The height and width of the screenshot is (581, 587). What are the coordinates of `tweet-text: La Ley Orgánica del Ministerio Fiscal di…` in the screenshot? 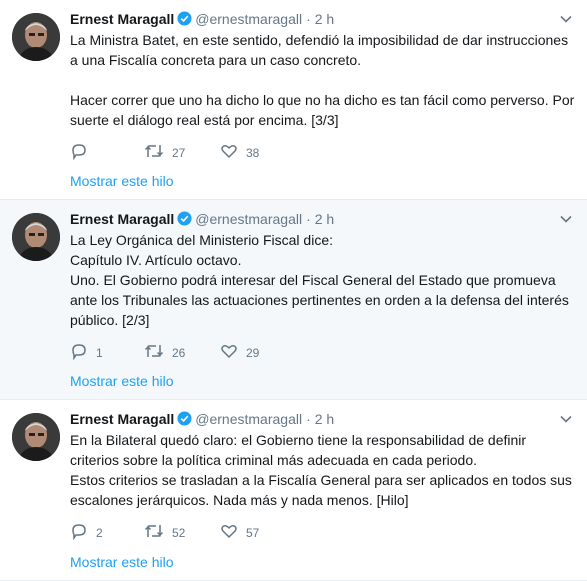 It's located at (319, 280).